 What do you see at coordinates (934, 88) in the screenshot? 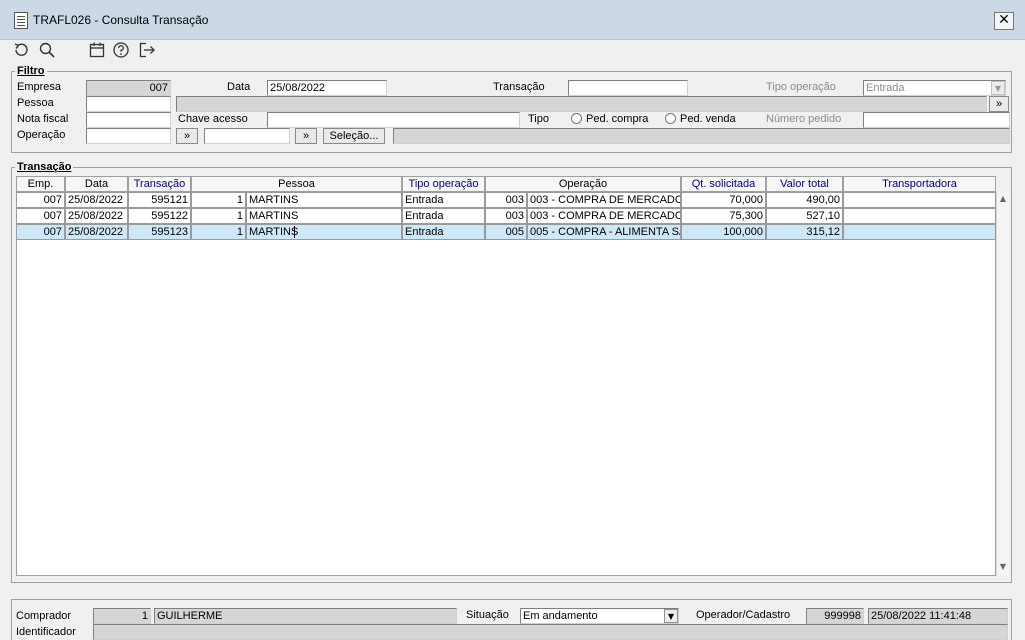
I see `tipo-operacao-select: Entrada` at bounding box center [934, 88].